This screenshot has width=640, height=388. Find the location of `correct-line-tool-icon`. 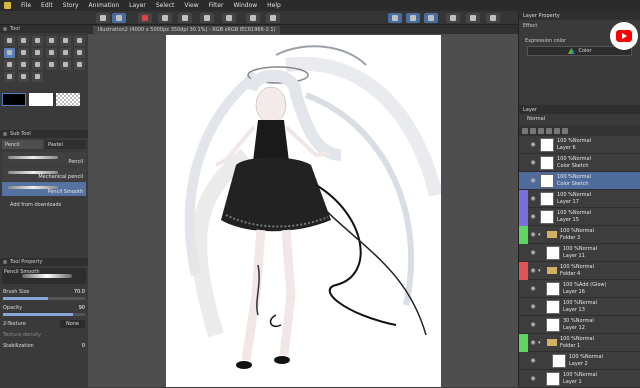

correct-line-tool-icon is located at coordinates (37, 77).